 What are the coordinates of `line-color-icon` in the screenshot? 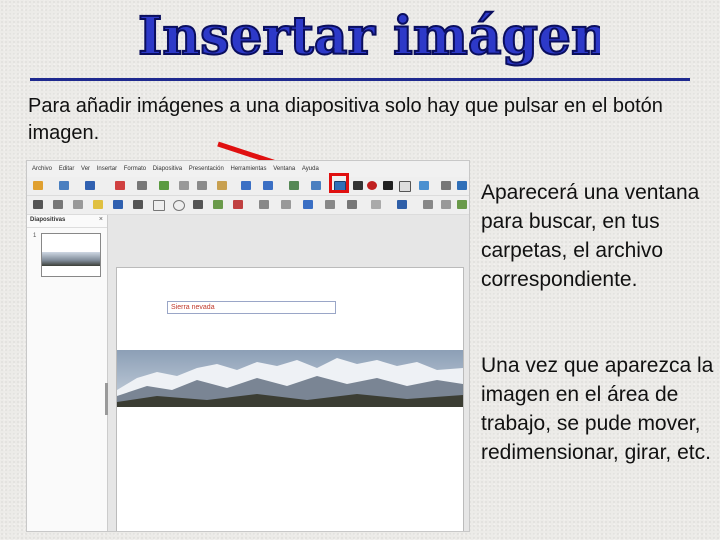 It's located at (118, 204).